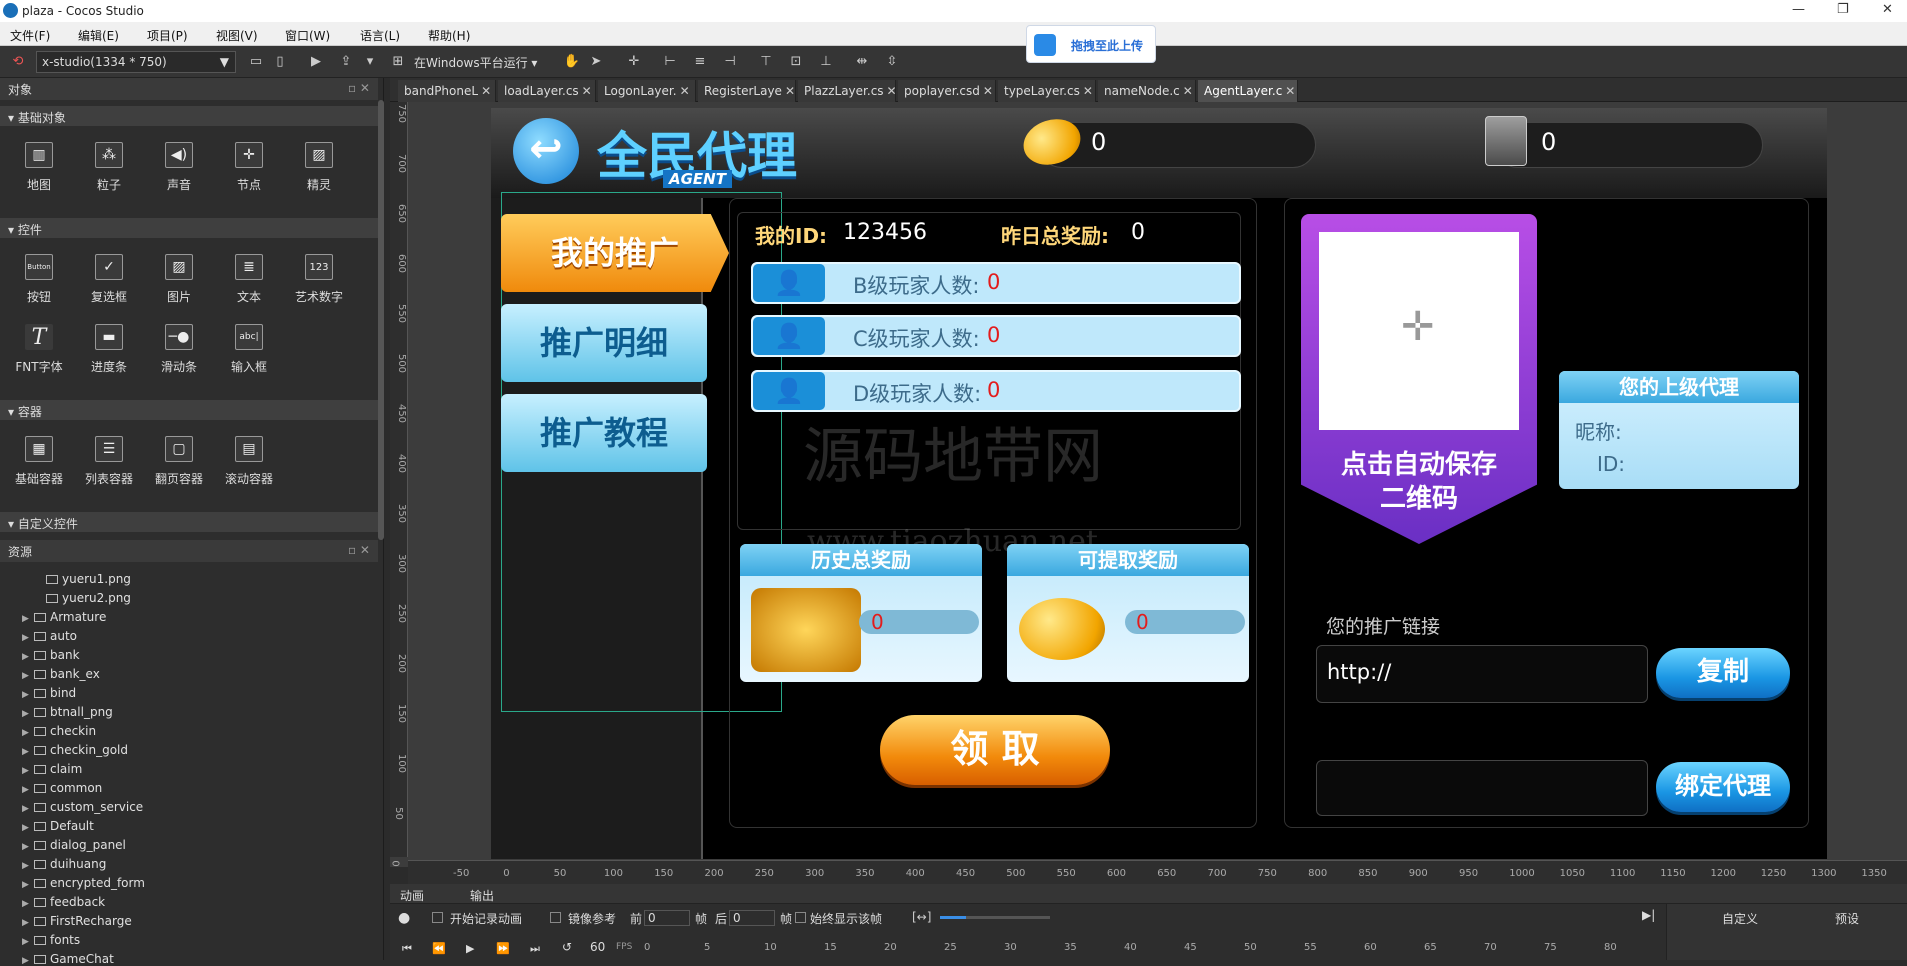 Image resolution: width=1907 pixels, height=966 pixels. I want to click on tree-file: yueru1.png, so click(87, 579).